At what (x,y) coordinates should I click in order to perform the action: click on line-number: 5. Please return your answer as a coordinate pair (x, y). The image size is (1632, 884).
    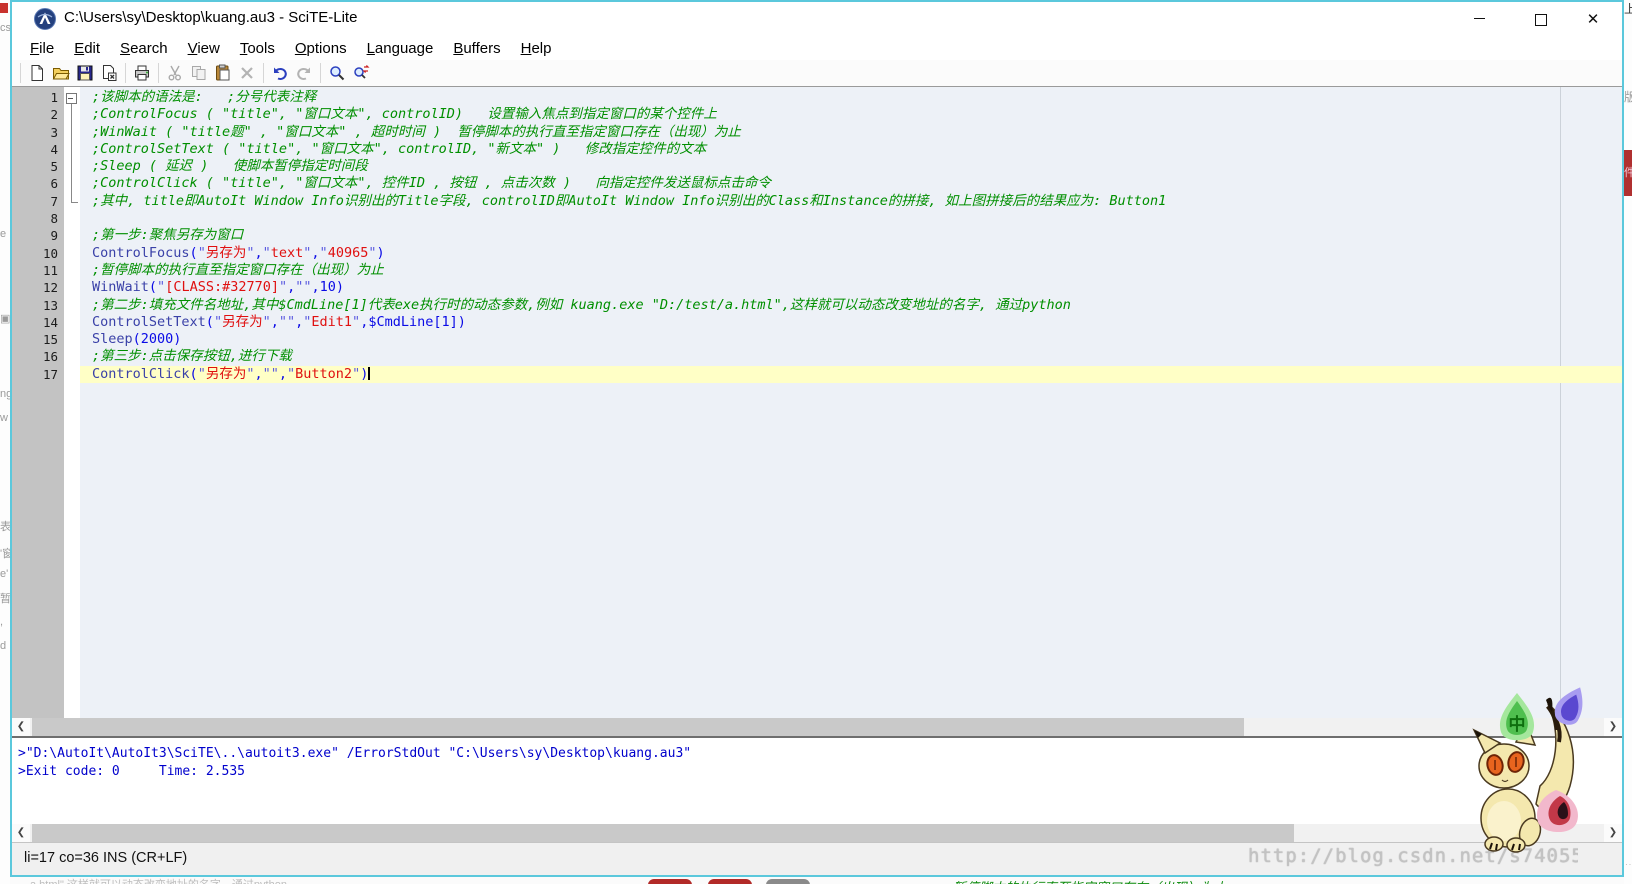
    Looking at the image, I should click on (54, 167).